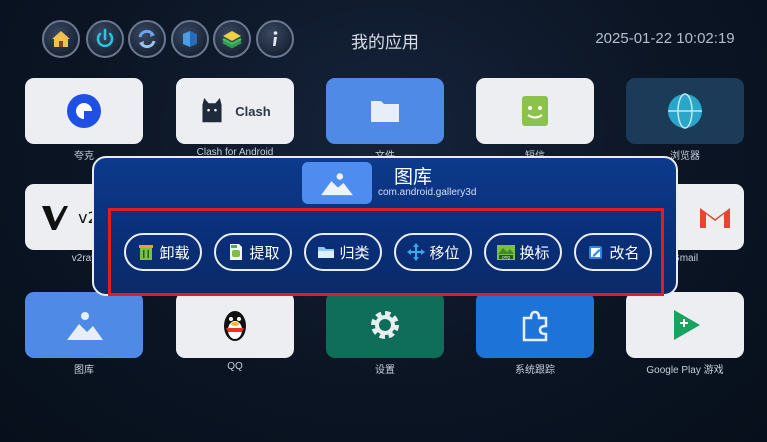 The image size is (767, 442). I want to click on home-icon, so click(61, 39).